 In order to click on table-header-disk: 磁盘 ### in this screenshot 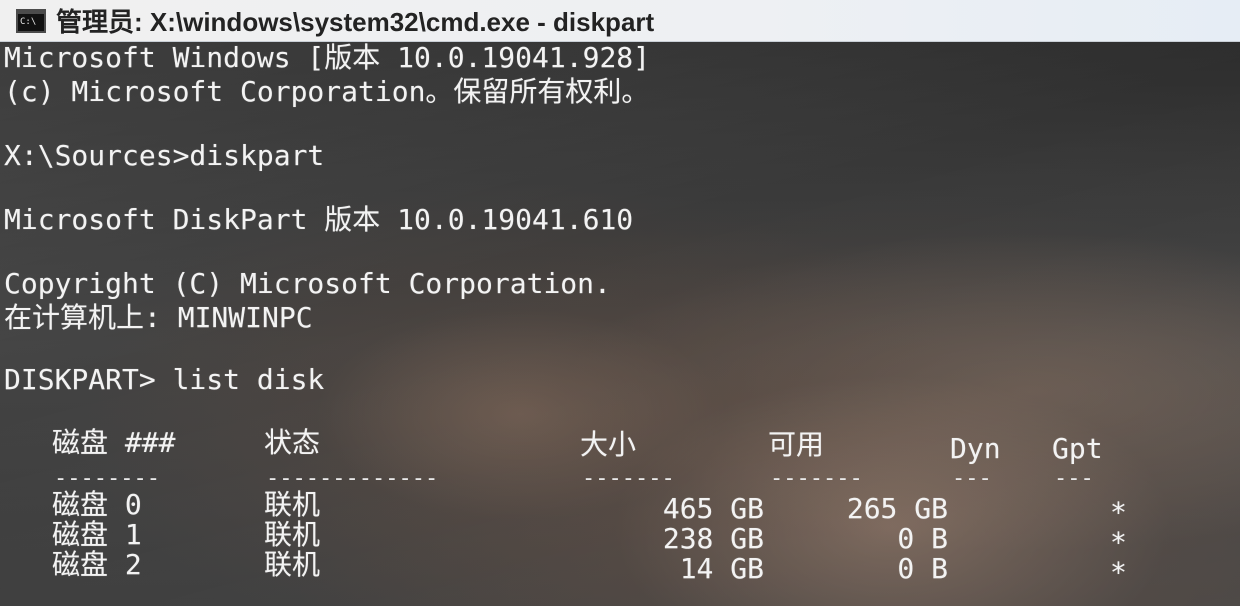, I will do `click(114, 442)`.